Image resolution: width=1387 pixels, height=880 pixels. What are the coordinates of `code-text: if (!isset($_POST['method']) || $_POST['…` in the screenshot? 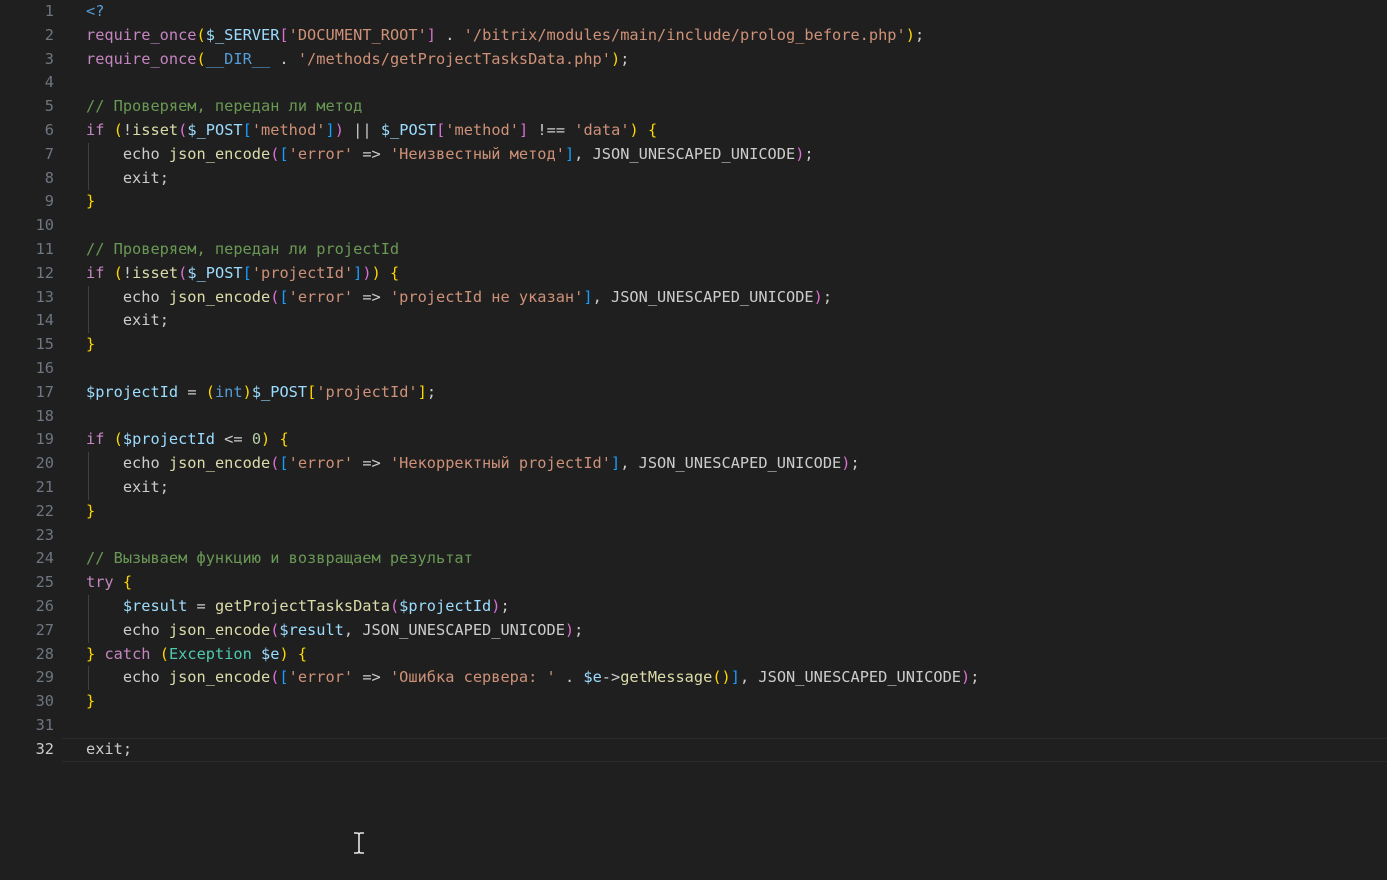 It's located at (371, 131).